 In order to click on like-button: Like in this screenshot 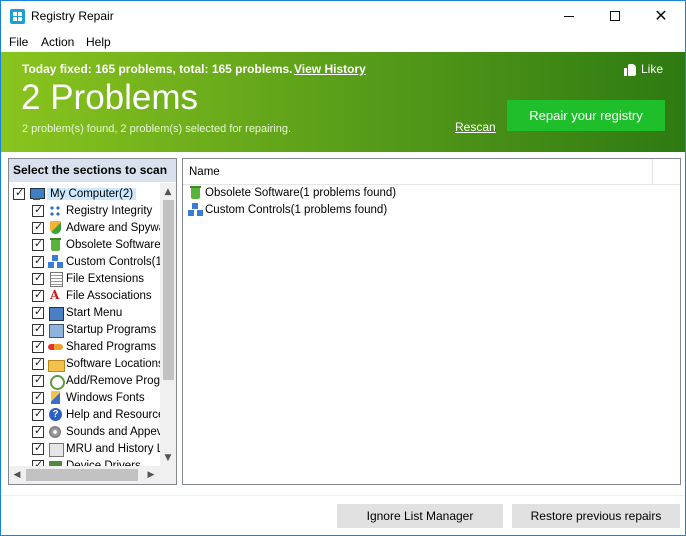, I will do `click(643, 69)`.